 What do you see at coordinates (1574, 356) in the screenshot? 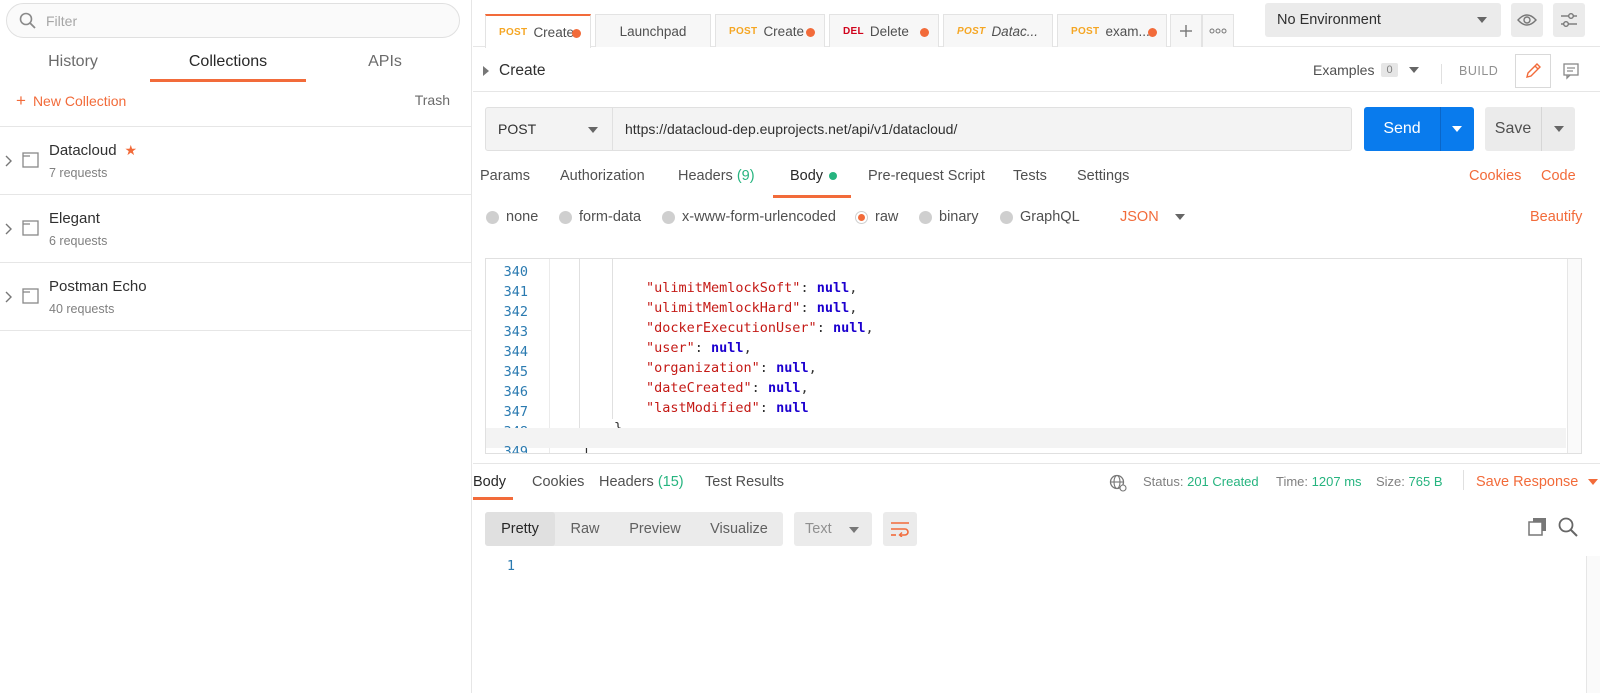
I see `editor-scrollbar` at bounding box center [1574, 356].